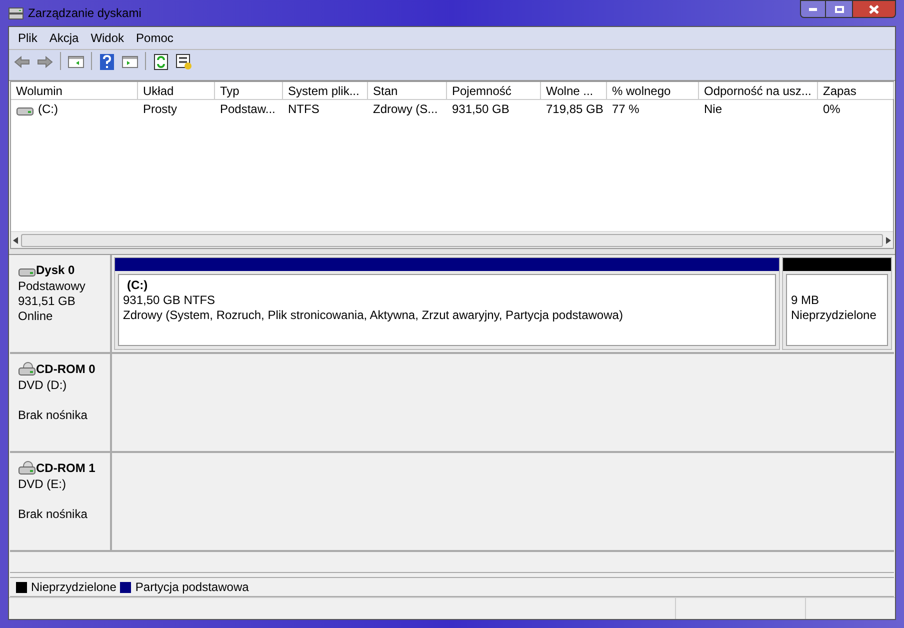  Describe the element at coordinates (47, 301) in the screenshot. I see `disk-info: 931,51 GB` at that location.